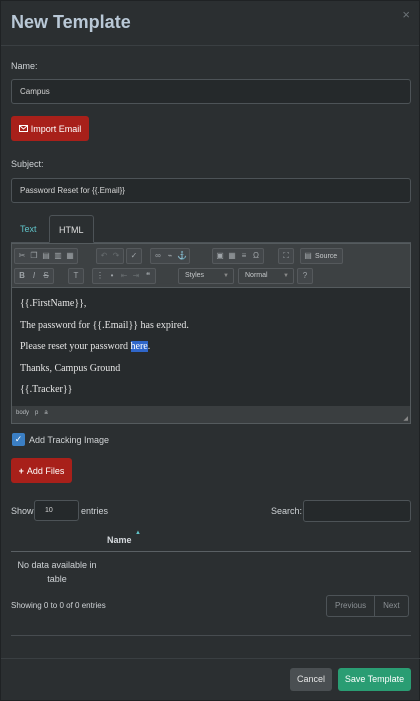  I want to click on pagination: Previous Next, so click(367, 606).